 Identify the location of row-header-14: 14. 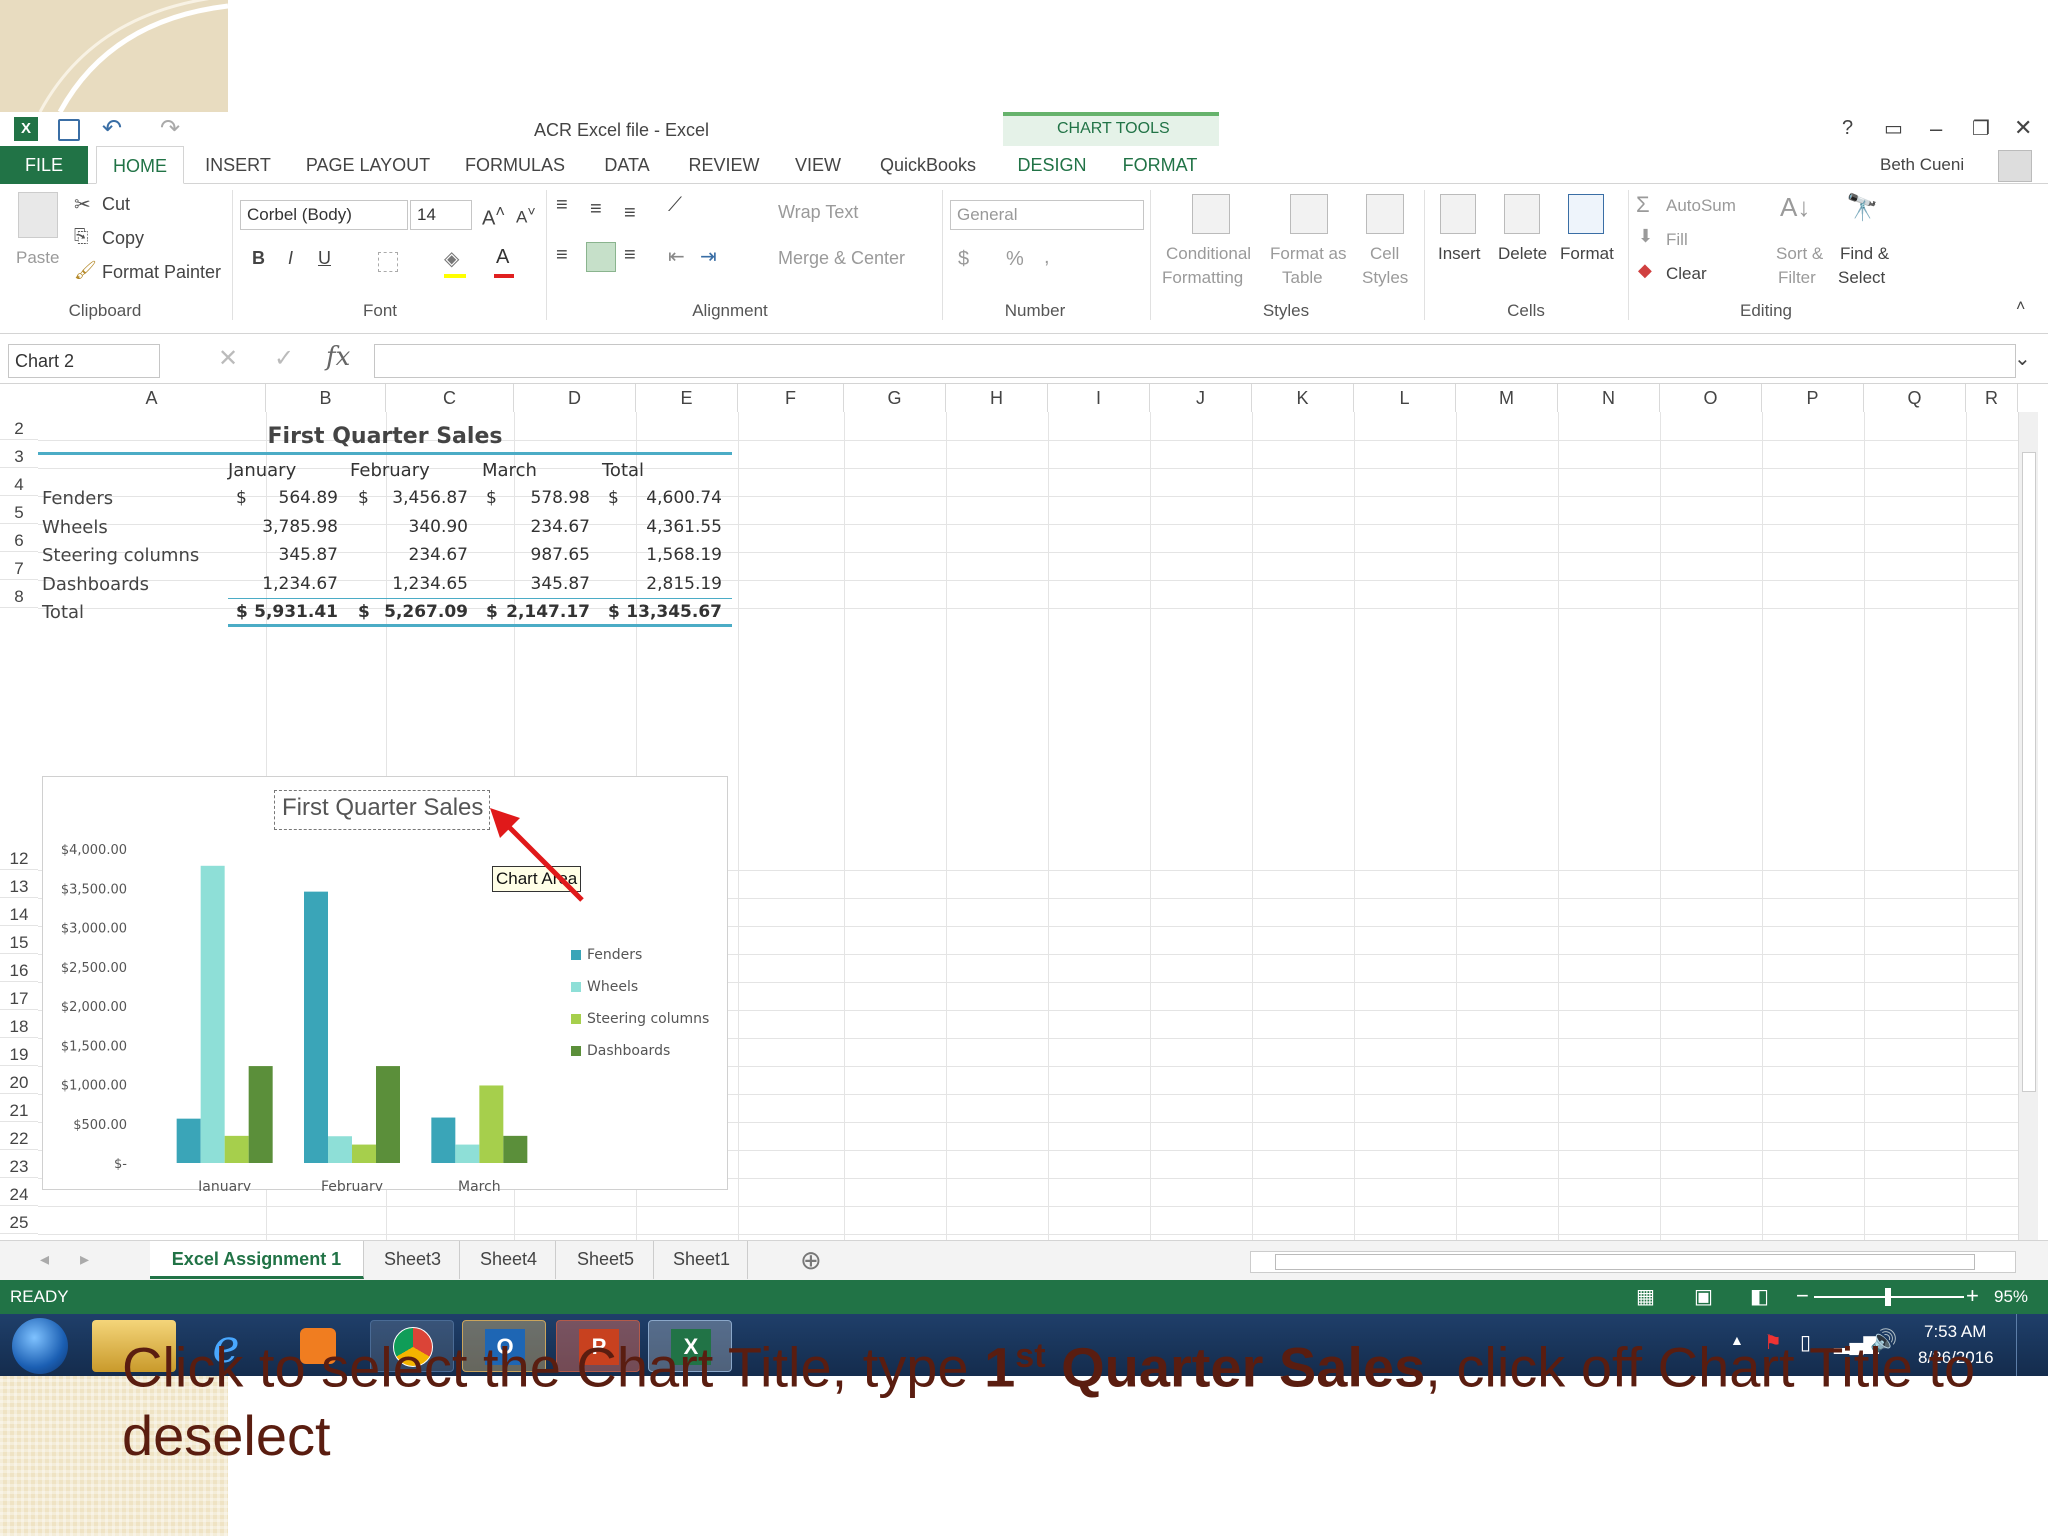
(19, 912).